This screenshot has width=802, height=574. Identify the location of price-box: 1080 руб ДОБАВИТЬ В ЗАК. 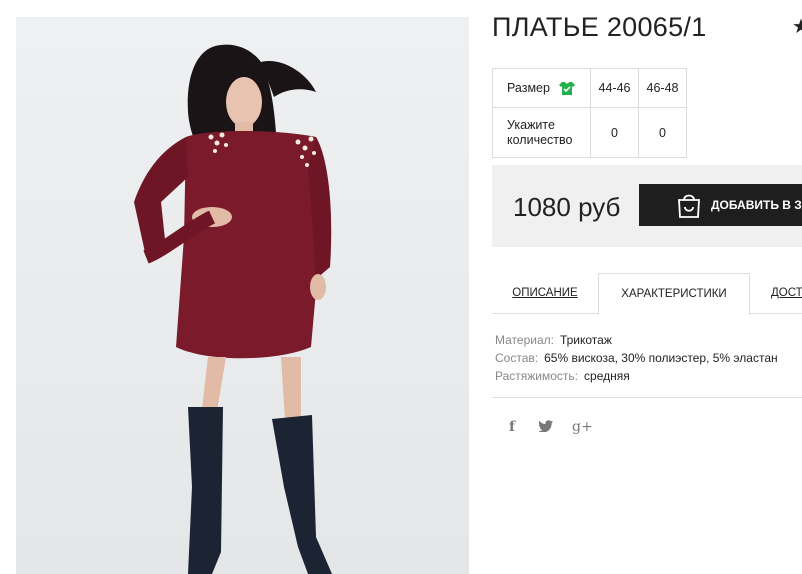
(647, 206).